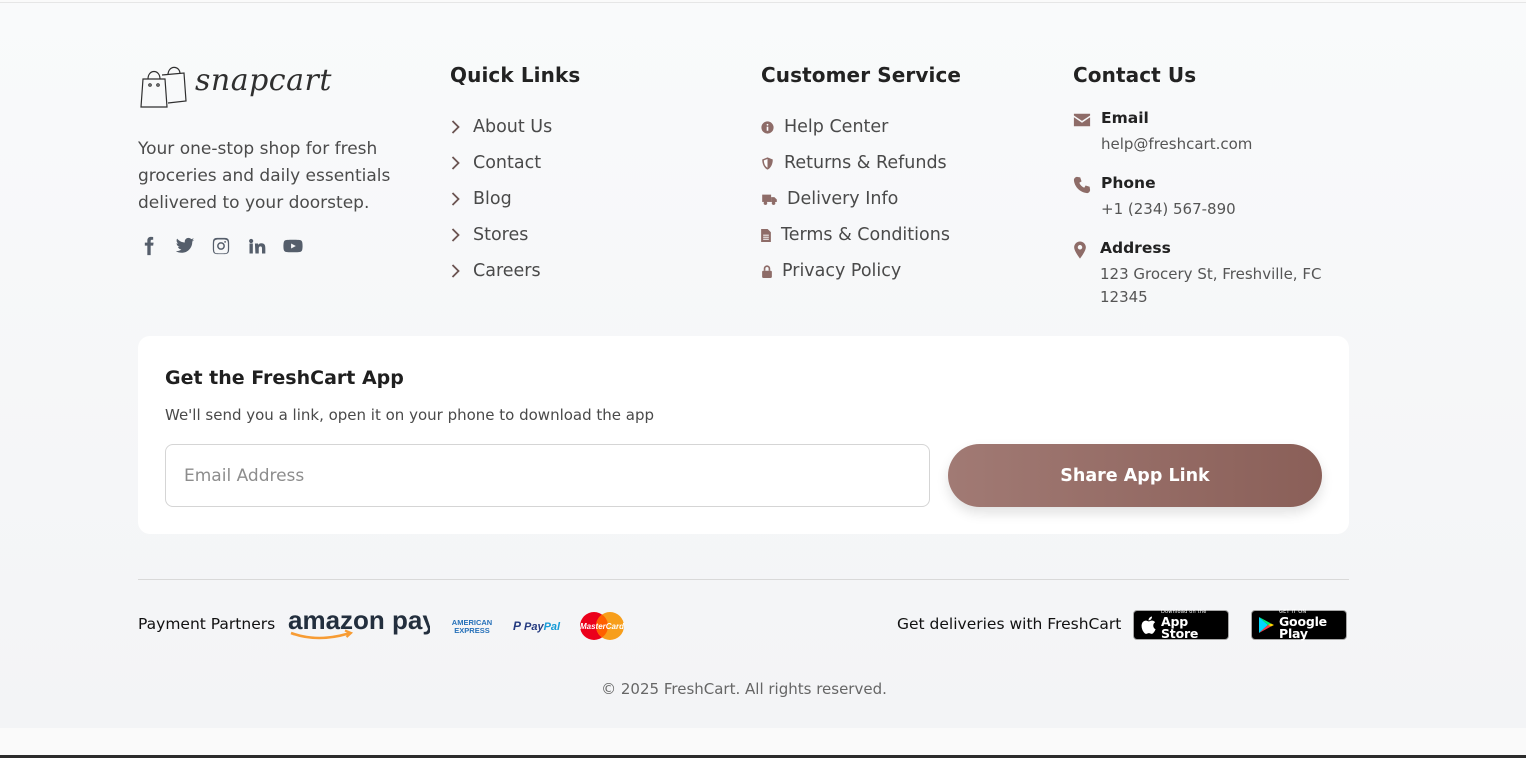 The image size is (1526, 758). Describe the element at coordinates (768, 235) in the screenshot. I see `document-icon` at that location.